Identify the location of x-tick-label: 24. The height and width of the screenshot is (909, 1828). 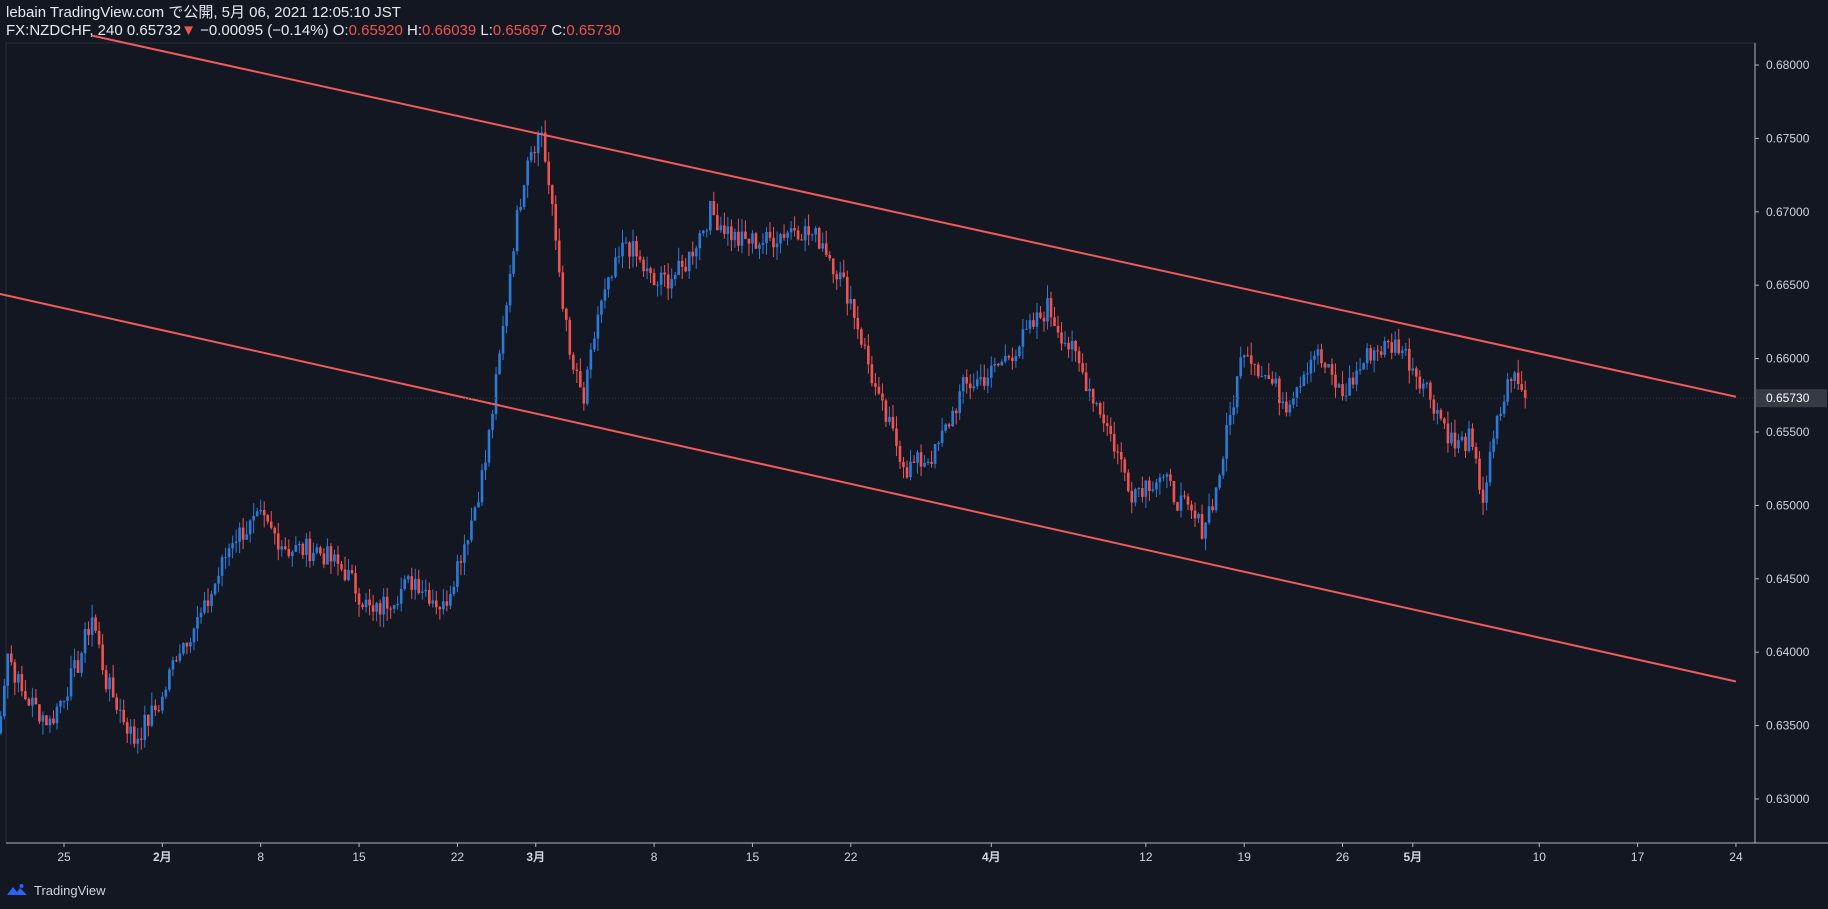
(1736, 857).